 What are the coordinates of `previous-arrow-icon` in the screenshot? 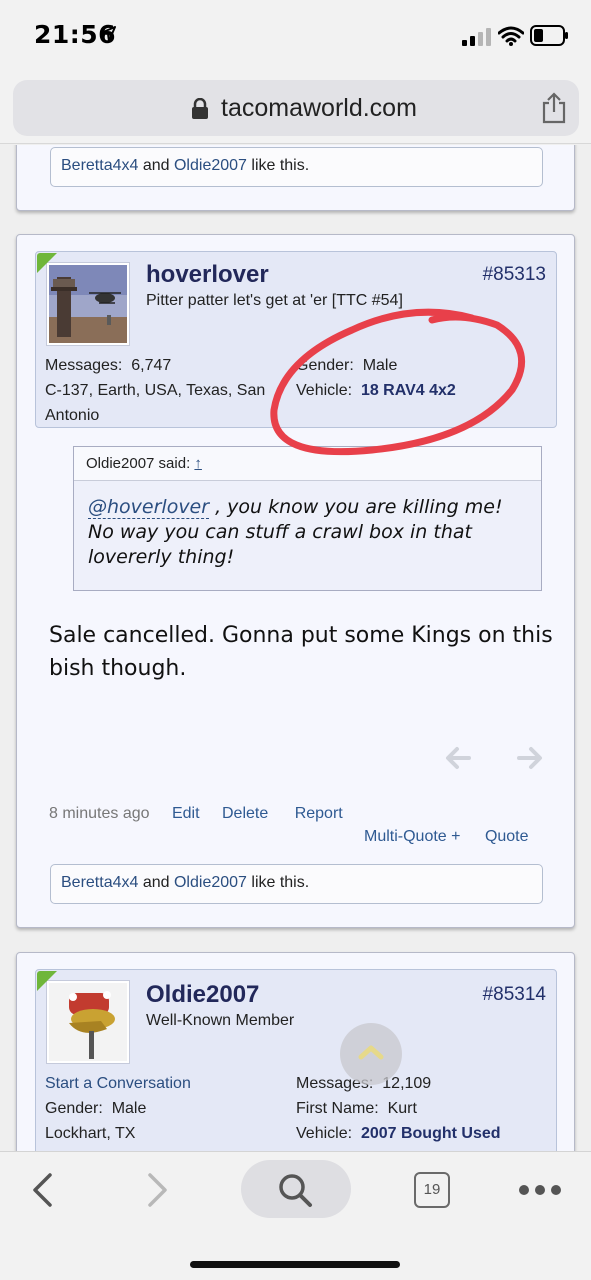 It's located at (458, 758).